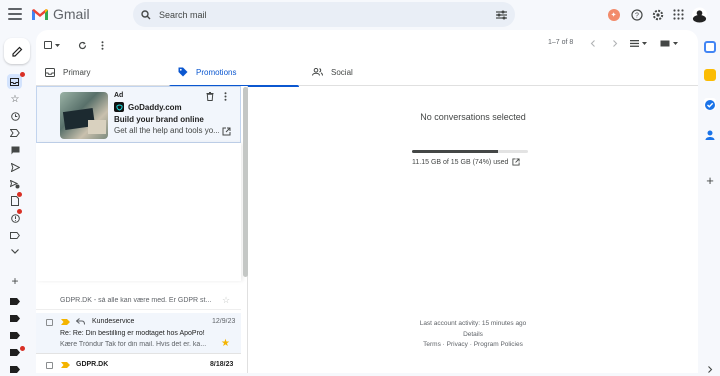  Describe the element at coordinates (710, 134) in the screenshot. I see `contacts-icon` at that location.